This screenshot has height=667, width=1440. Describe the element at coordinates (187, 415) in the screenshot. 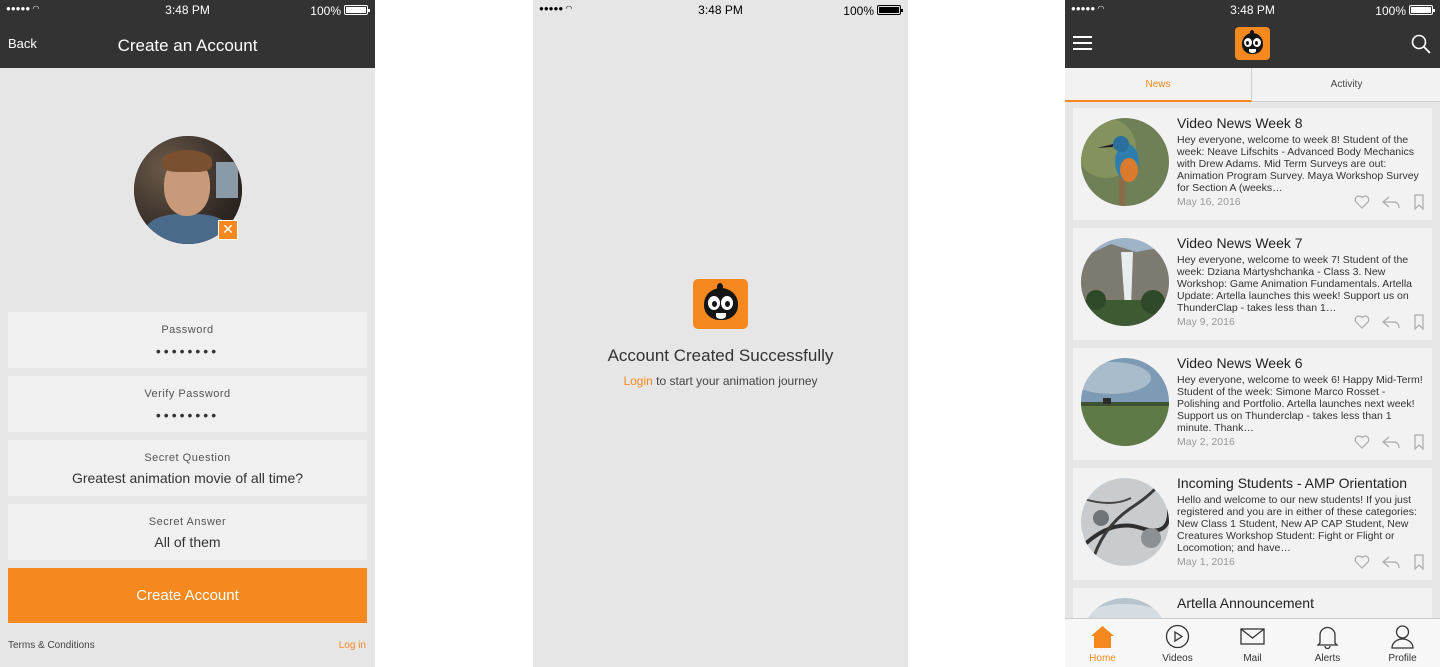

I see `verify-password-value: ••••••••` at that location.